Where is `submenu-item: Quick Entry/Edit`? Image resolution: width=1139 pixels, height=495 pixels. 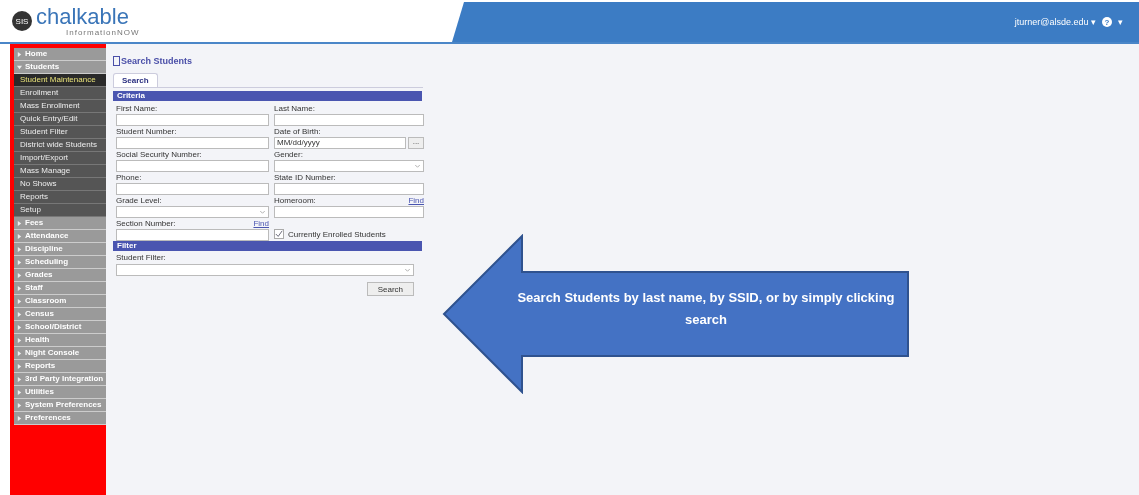 submenu-item: Quick Entry/Edit is located at coordinates (60, 119).